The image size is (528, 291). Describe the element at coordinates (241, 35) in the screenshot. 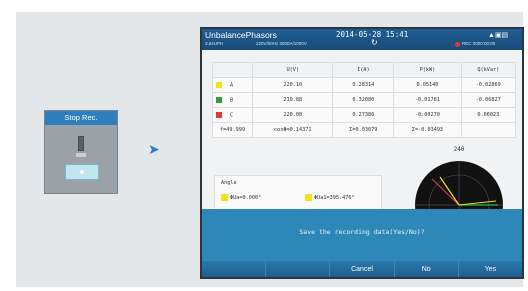

I see `screen-title: UnbalancePhasors` at that location.